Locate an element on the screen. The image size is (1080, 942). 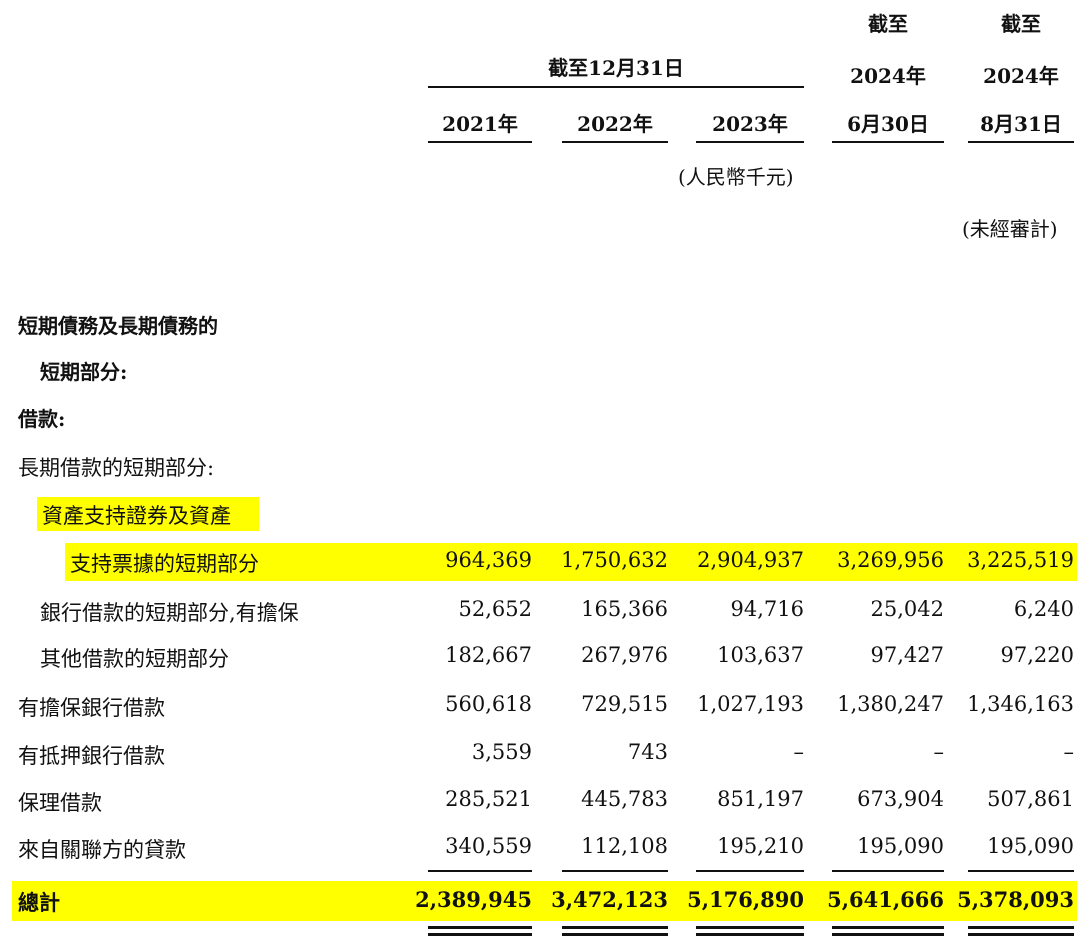
mortgage-bank-2021-value: 3,559 is located at coordinates (501, 752).